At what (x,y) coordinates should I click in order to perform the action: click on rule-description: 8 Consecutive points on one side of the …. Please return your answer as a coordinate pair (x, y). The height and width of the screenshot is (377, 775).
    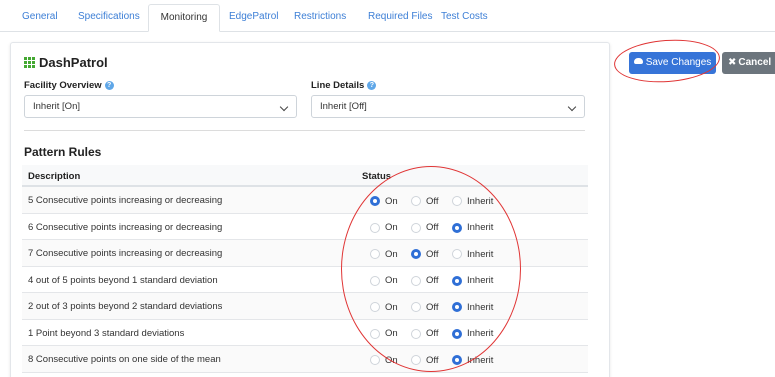
    Looking at the image, I should click on (124, 359).